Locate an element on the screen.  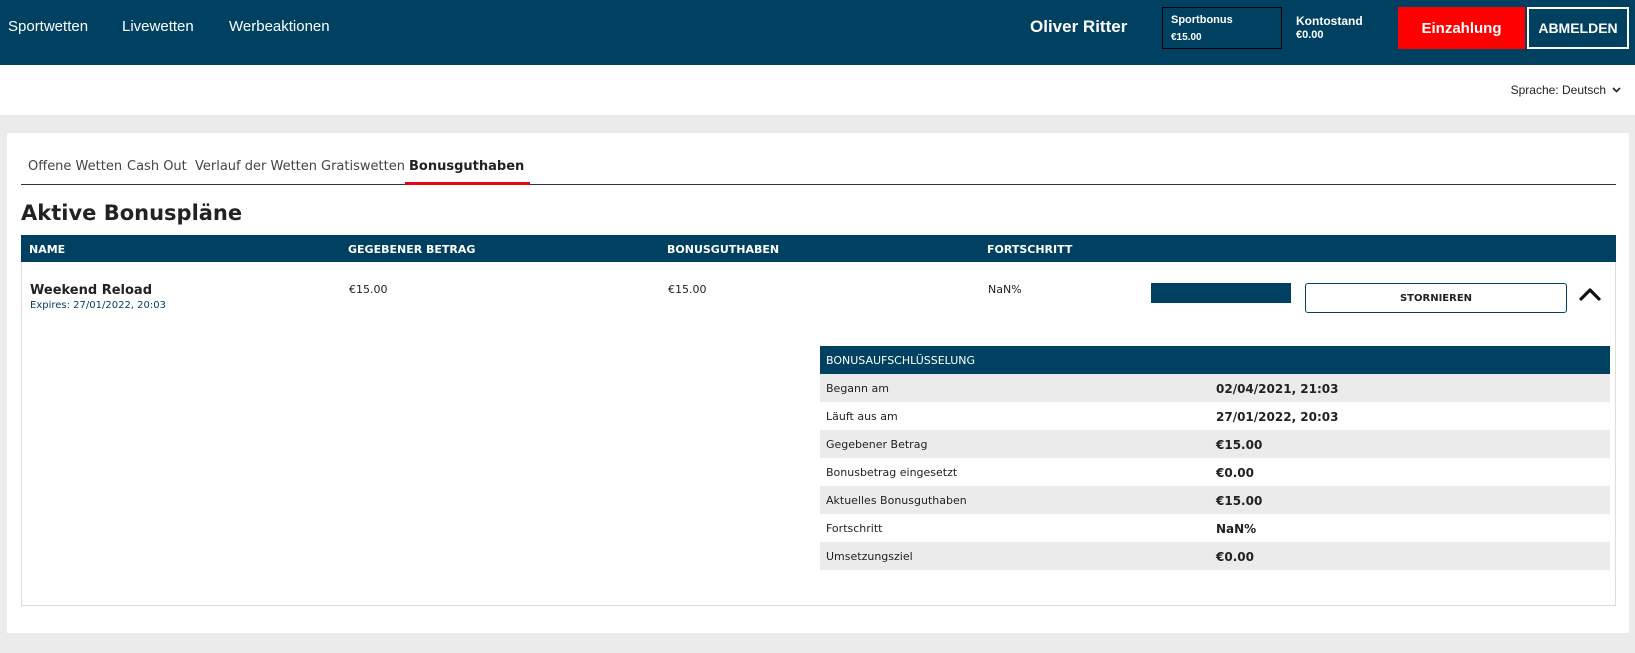
cancel-bonus-button: STORNIEREN is located at coordinates (1436, 298).